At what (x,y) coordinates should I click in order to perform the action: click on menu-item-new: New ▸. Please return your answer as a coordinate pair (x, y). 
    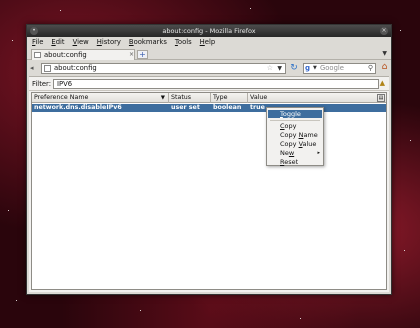
    Looking at the image, I should click on (295, 153).